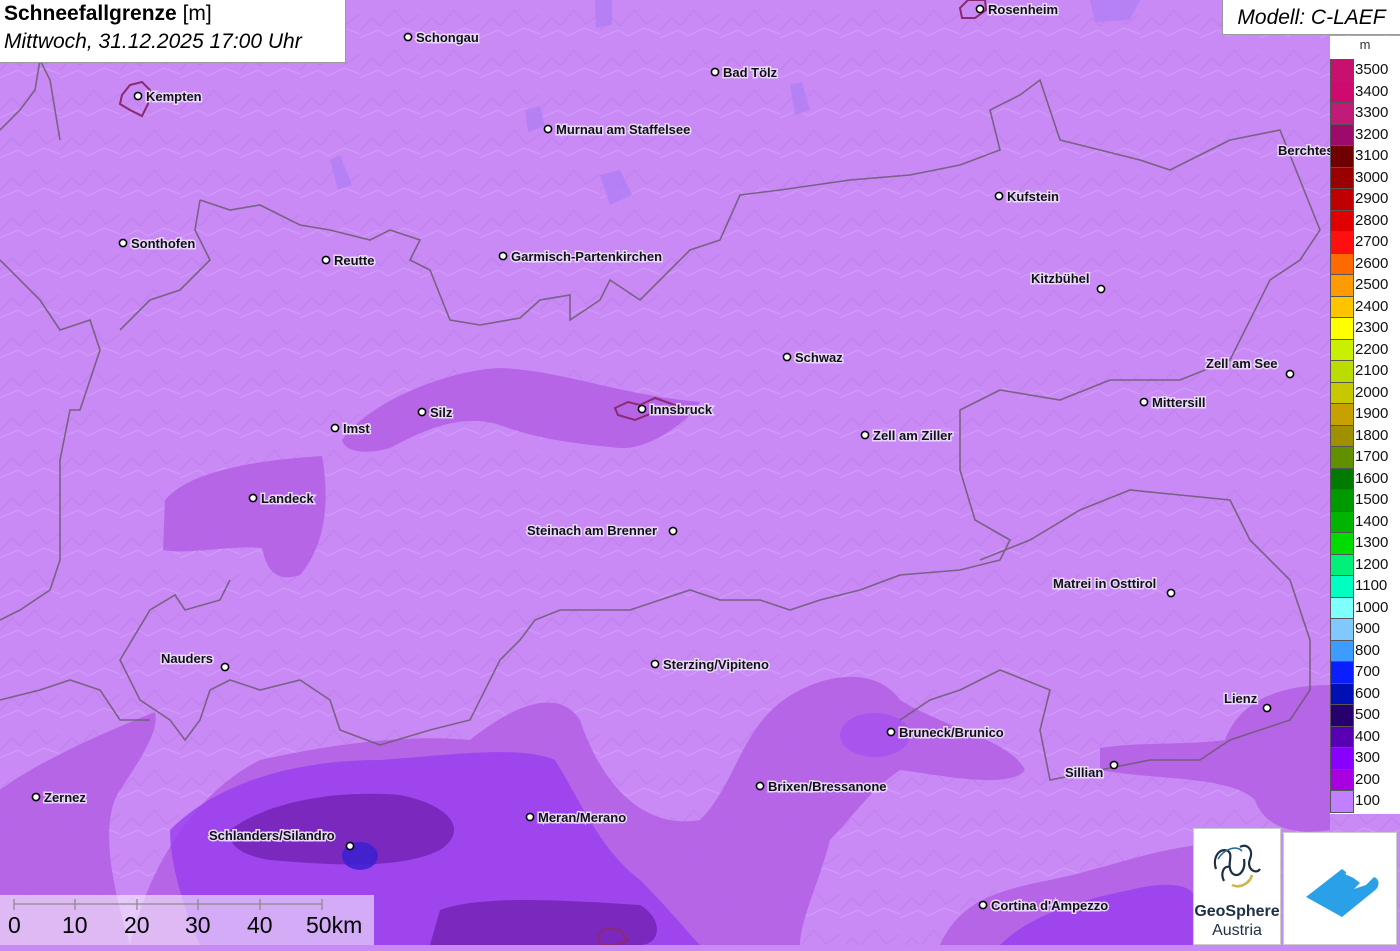 The width and height of the screenshot is (1400, 951). Describe the element at coordinates (1178, 402) in the screenshot. I see `city-label: Mittersill` at that location.